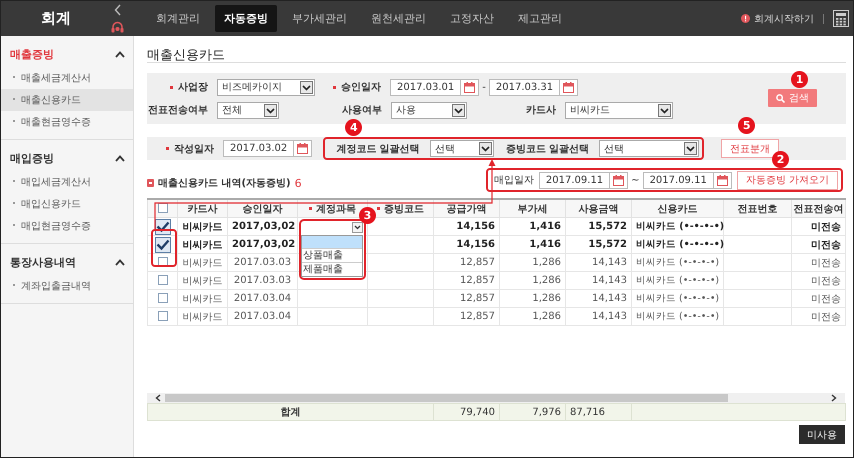 The image size is (854, 458). I want to click on column-header: 전표전송여, so click(819, 209).